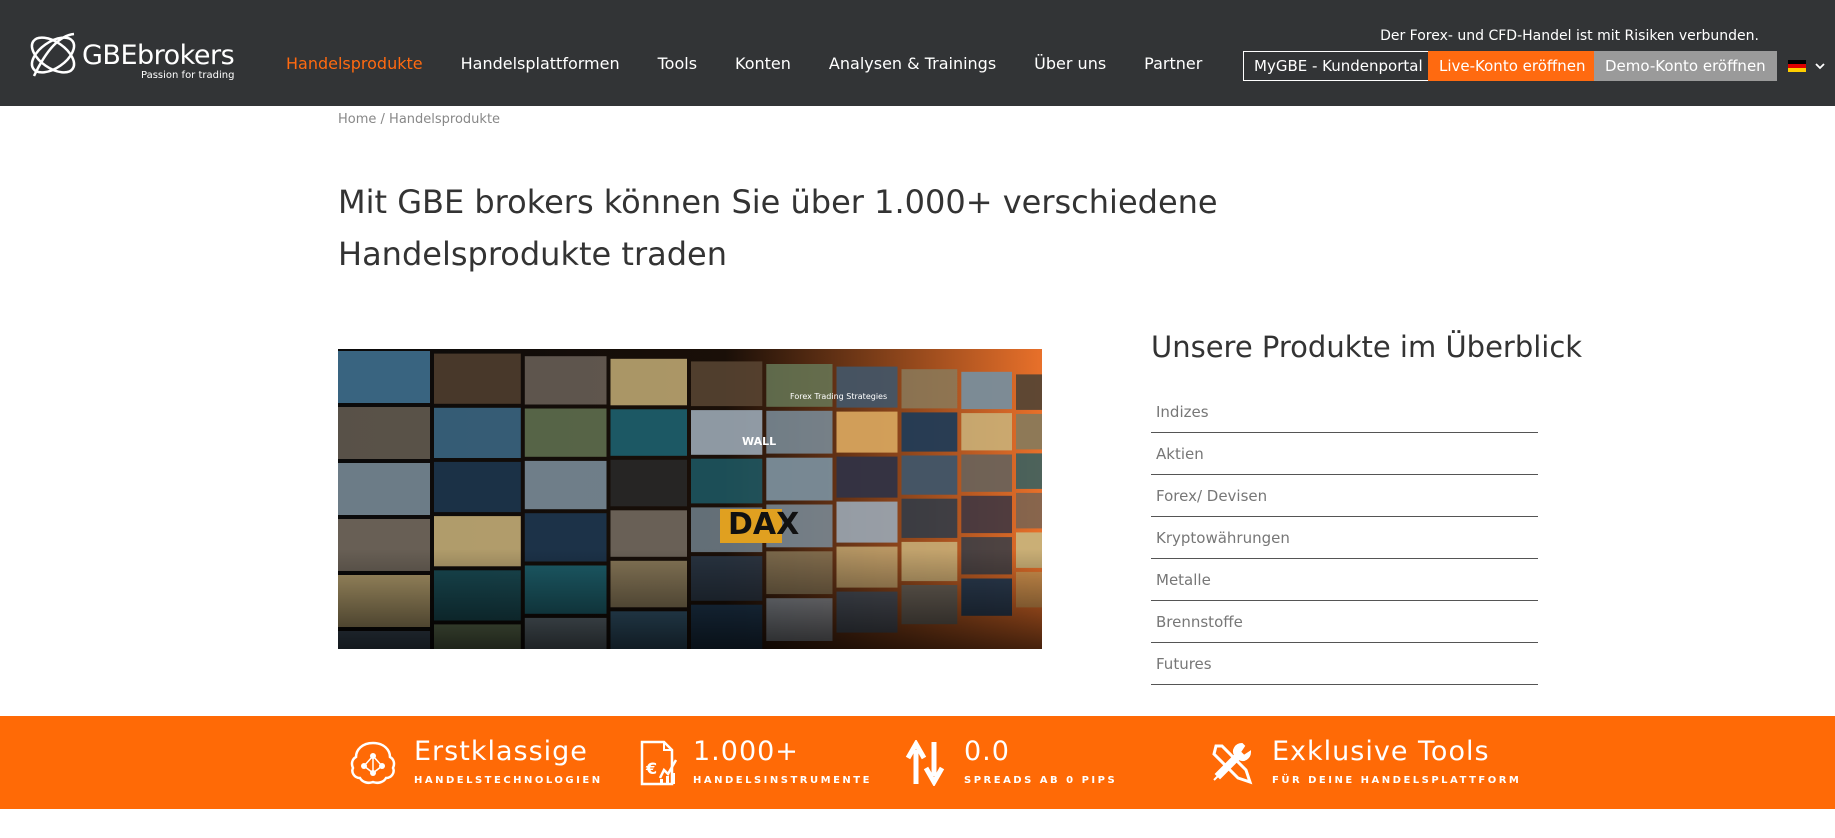 Image resolution: width=1835 pixels, height=838 pixels. What do you see at coordinates (1344, 496) in the screenshot?
I see `product-link-forex: Forex/ Devisen` at bounding box center [1344, 496].